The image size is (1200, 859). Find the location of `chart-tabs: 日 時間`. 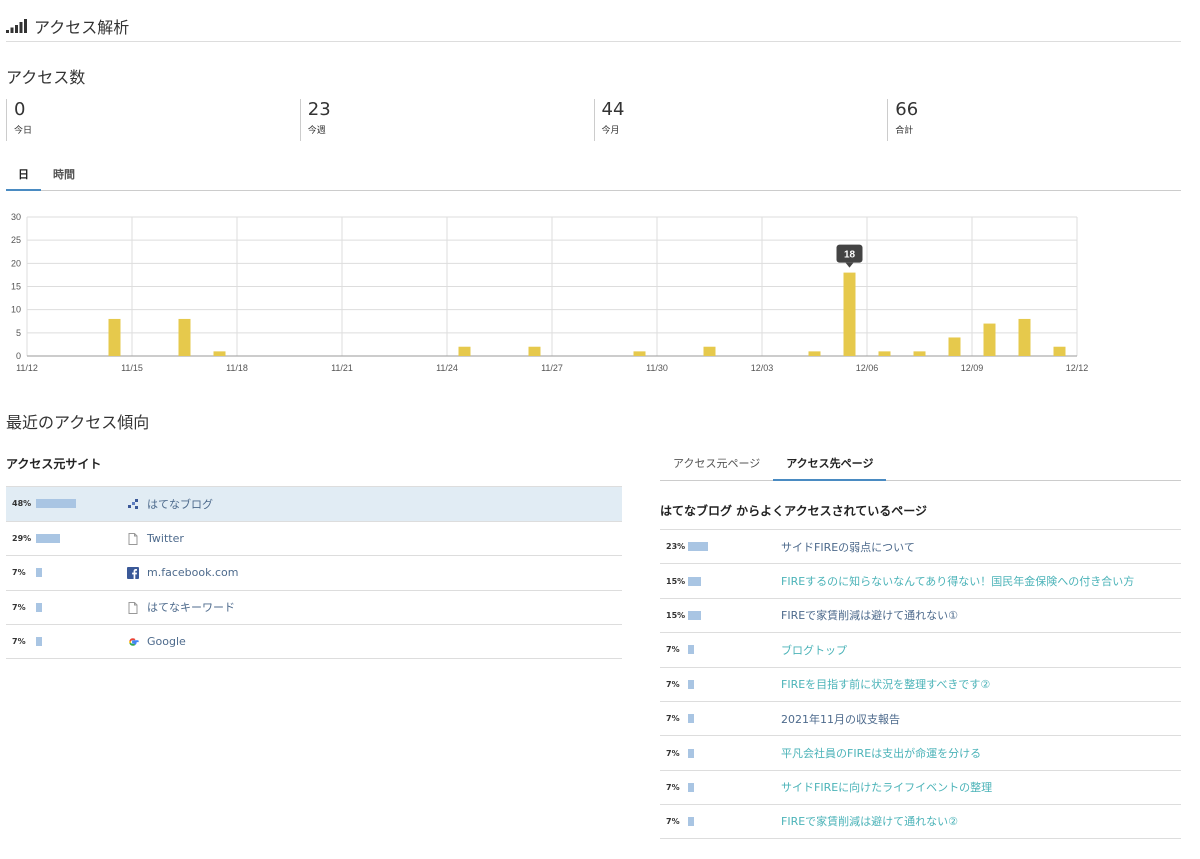

chart-tabs: 日 時間 is located at coordinates (593, 176).